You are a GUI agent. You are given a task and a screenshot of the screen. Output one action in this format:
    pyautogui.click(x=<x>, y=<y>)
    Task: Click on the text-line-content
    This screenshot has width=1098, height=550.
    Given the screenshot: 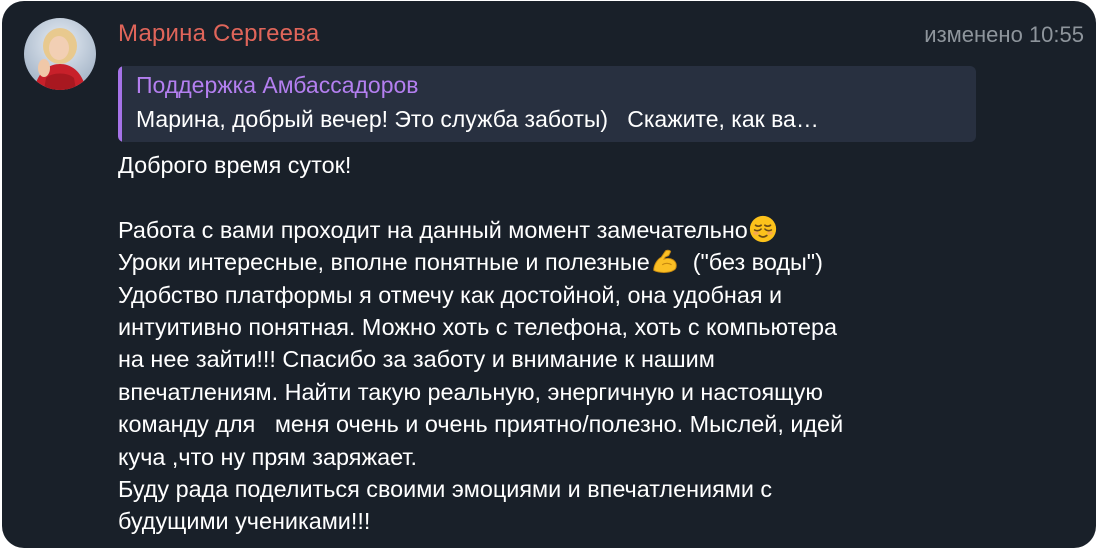 What is the action you would take?
    pyautogui.click(x=686, y=262)
    